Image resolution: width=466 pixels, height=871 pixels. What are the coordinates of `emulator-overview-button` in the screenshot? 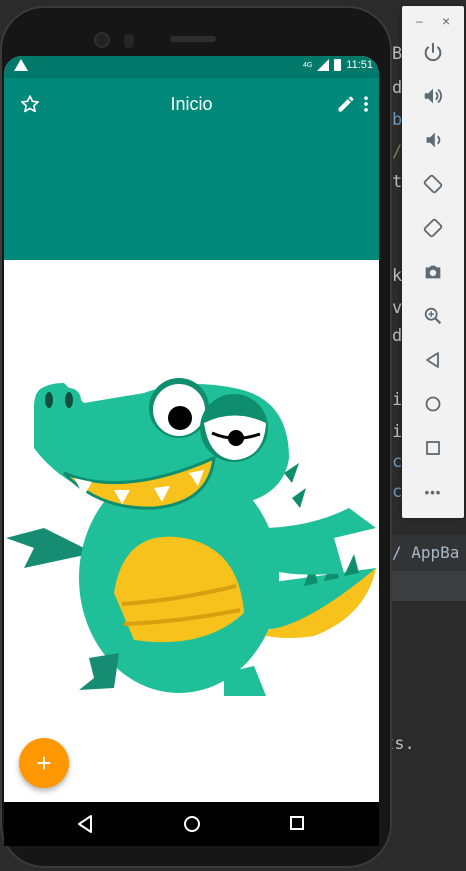 It's located at (433, 448).